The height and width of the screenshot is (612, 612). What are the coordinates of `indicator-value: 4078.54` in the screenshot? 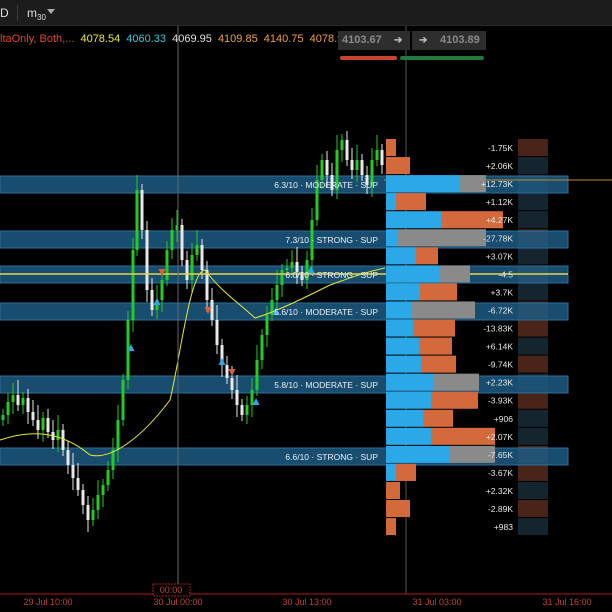 It's located at (100, 39).